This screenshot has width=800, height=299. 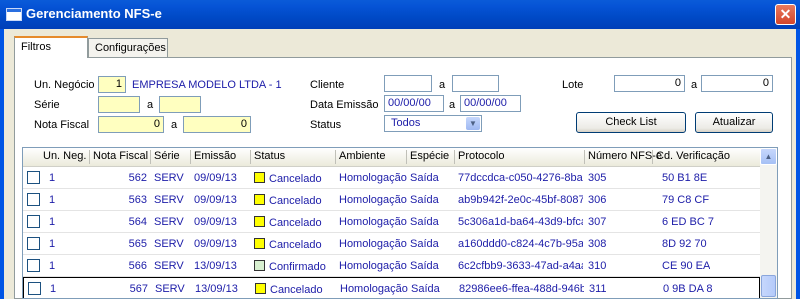 What do you see at coordinates (112, 84) in the screenshot?
I see `un-negocio-input: 1` at bounding box center [112, 84].